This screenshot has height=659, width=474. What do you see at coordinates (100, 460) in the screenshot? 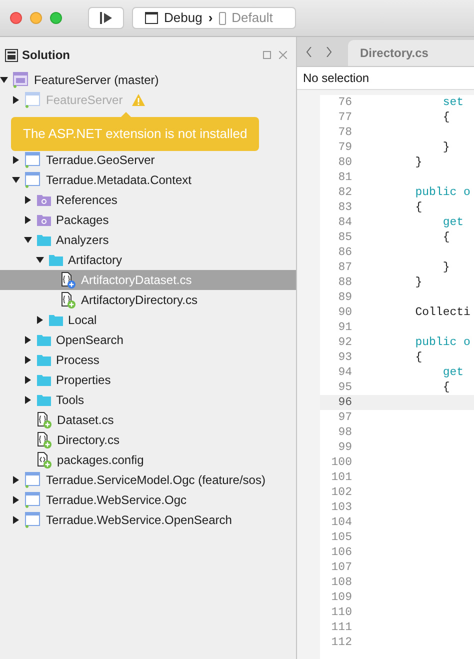
I see `item-label: packages.config` at bounding box center [100, 460].